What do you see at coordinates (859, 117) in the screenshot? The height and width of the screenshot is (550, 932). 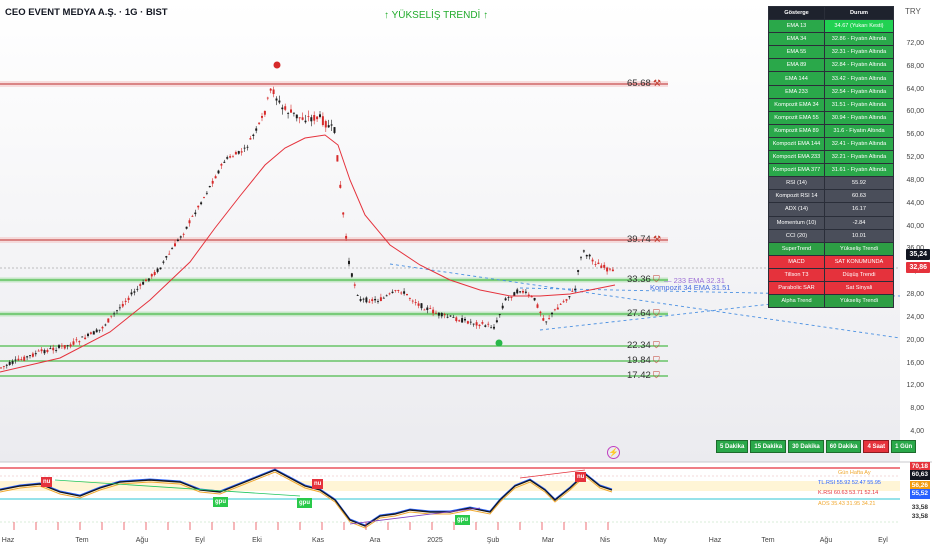 I see `indicator-status: 30.94 - Fiyatın Altında` at bounding box center [859, 117].